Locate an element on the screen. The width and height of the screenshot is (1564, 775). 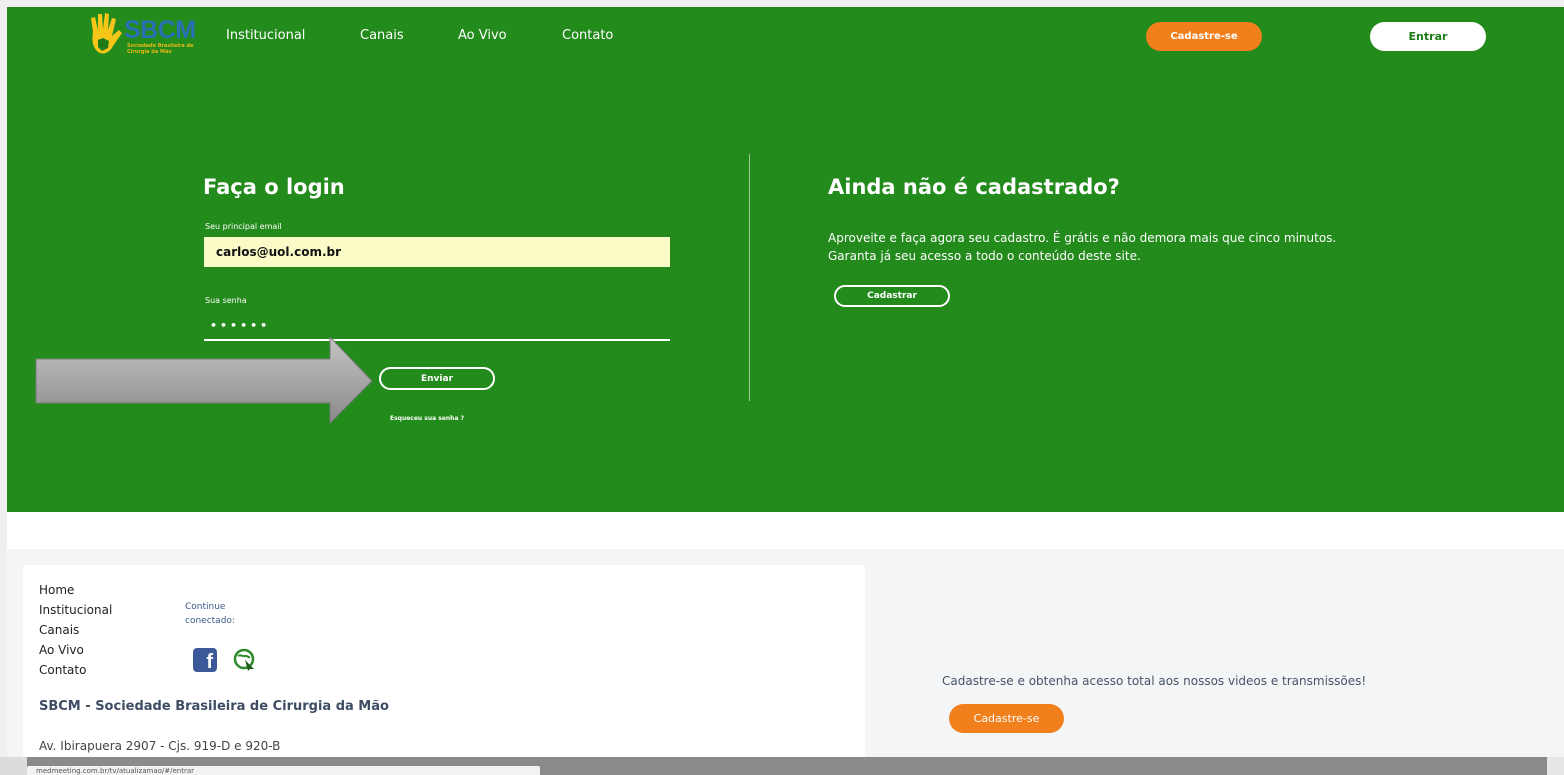
register-title: Ainda não é cadastrado? is located at coordinates (974, 187).